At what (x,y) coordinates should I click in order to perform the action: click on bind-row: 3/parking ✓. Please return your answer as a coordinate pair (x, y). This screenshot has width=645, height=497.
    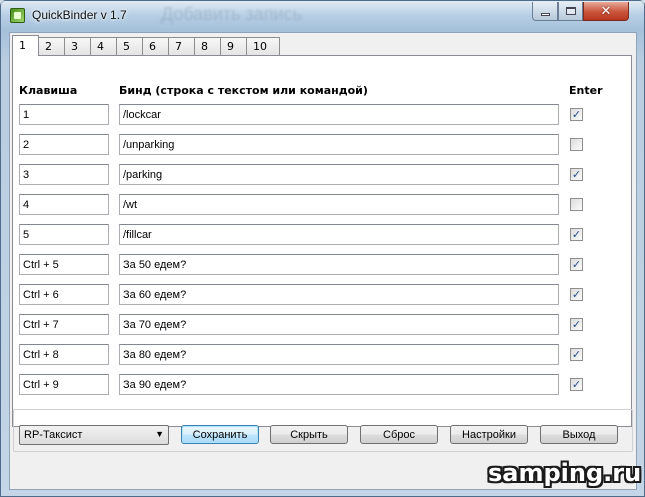
    Looking at the image, I should click on (324, 175).